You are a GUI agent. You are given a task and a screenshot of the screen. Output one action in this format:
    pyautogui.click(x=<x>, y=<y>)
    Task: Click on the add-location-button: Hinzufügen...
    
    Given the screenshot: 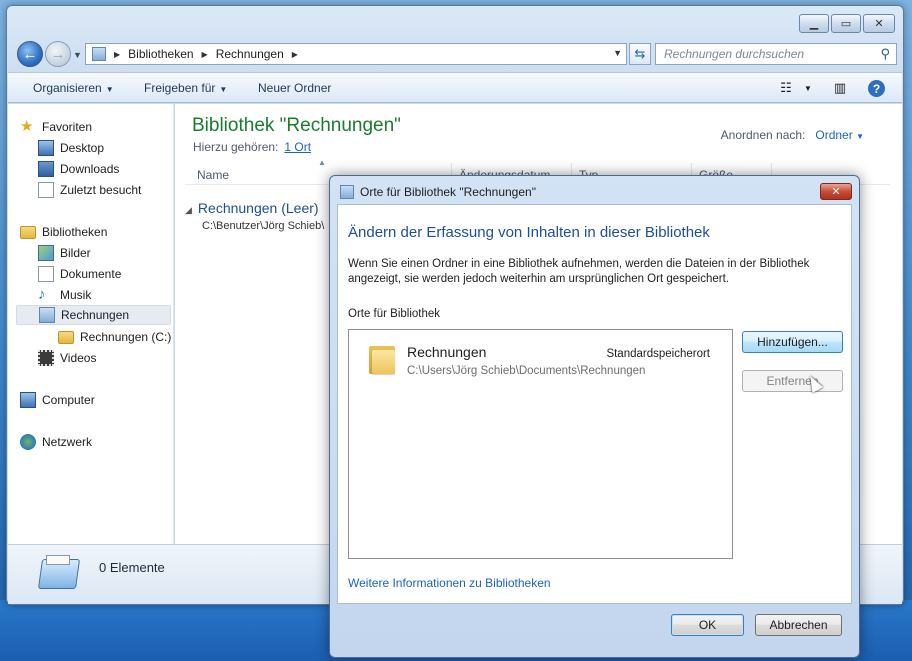 What is the action you would take?
    pyautogui.click(x=792, y=342)
    